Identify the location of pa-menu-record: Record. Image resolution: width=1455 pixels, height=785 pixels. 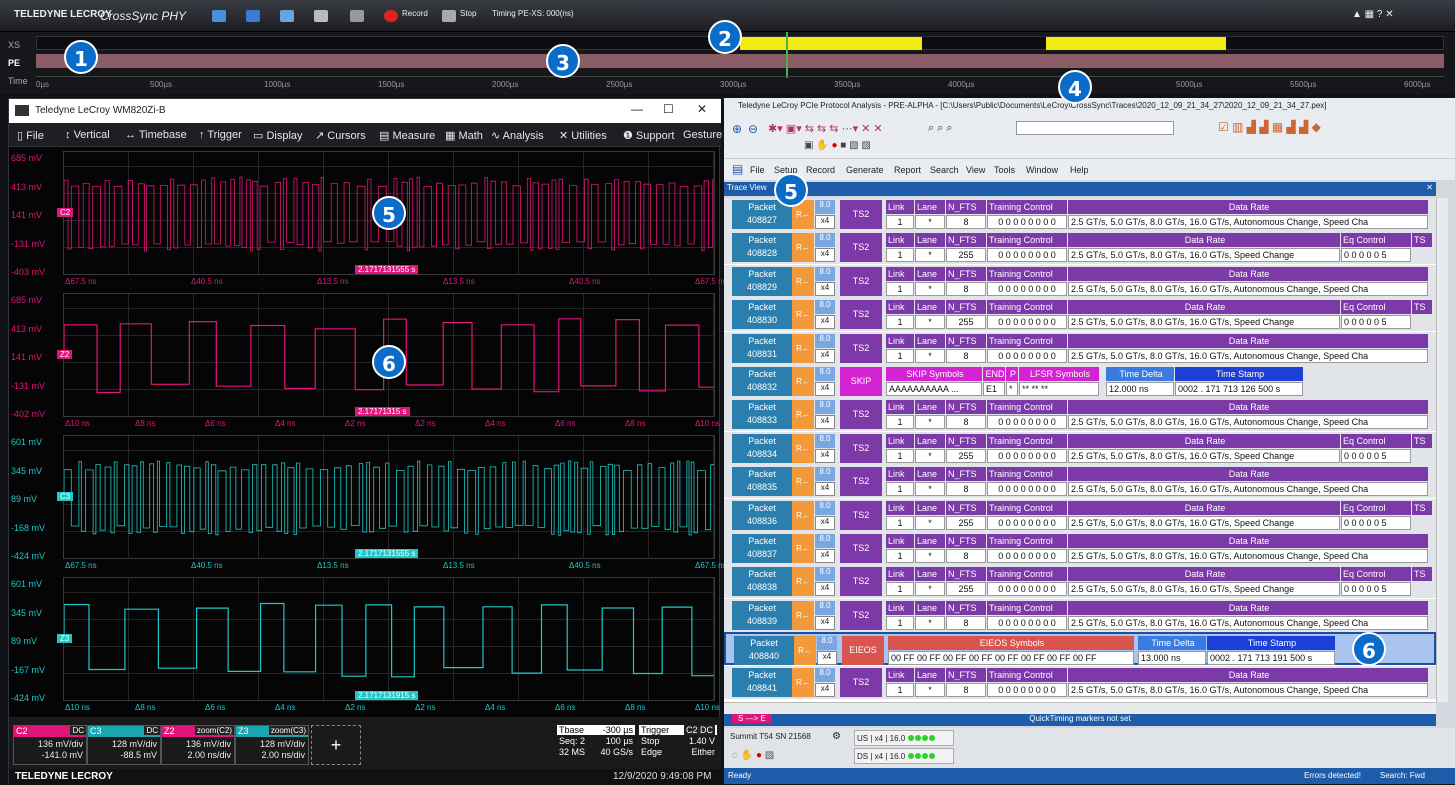
(820, 170).